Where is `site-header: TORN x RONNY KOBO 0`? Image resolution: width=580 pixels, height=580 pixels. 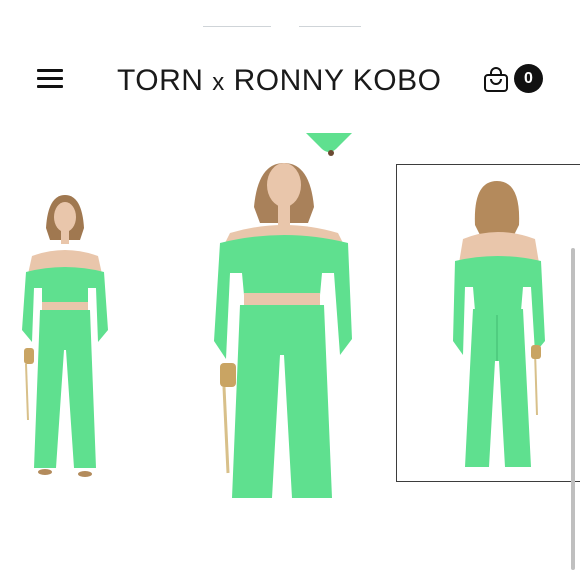 site-header: TORN x RONNY KOBO 0 is located at coordinates (290, 80).